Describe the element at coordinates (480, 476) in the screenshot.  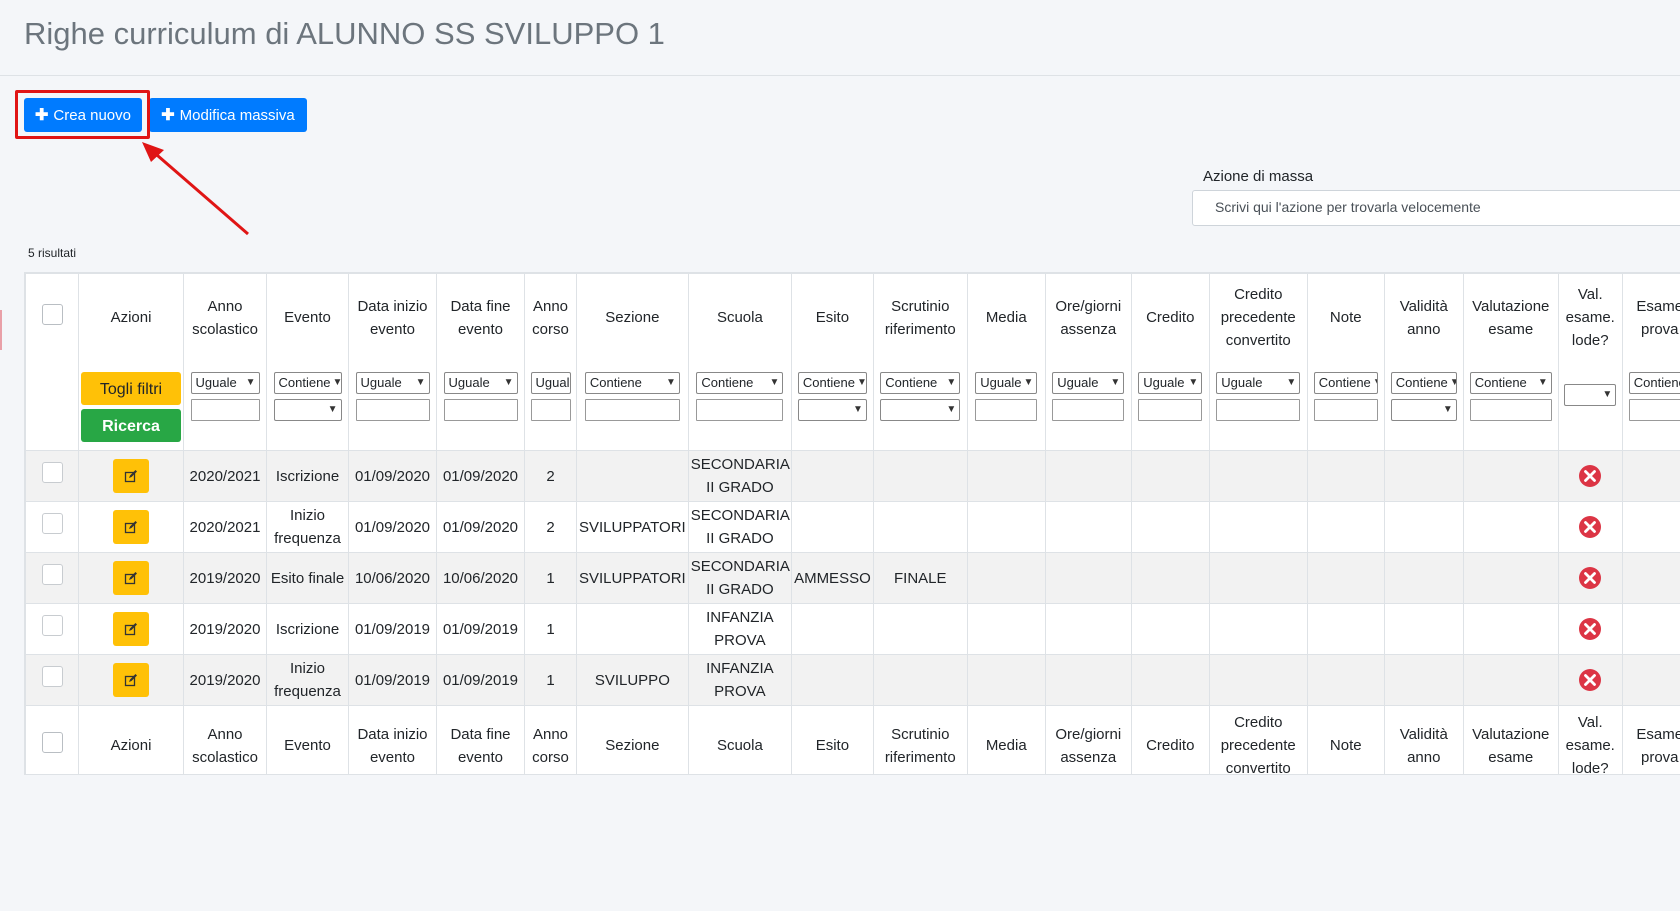
I see `cell-data-fine: 01/09/2020` at that location.